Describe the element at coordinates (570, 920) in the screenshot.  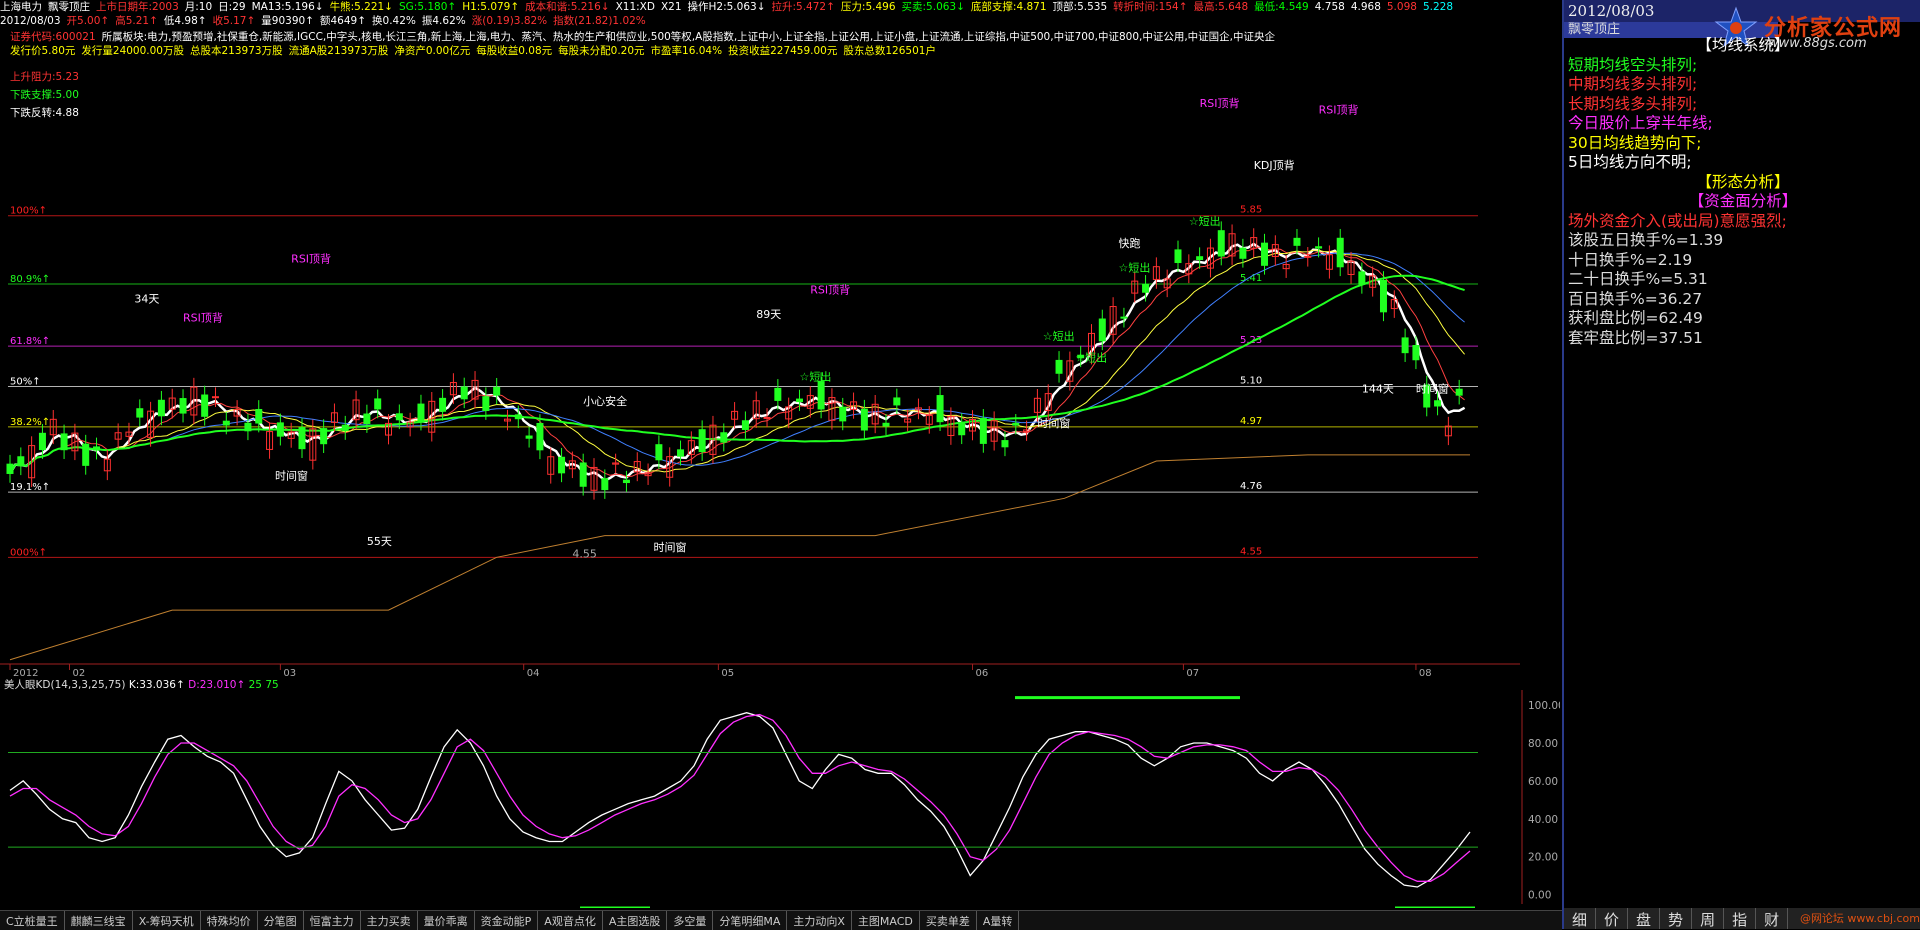
I see `indicator-tab: A观音点化` at that location.